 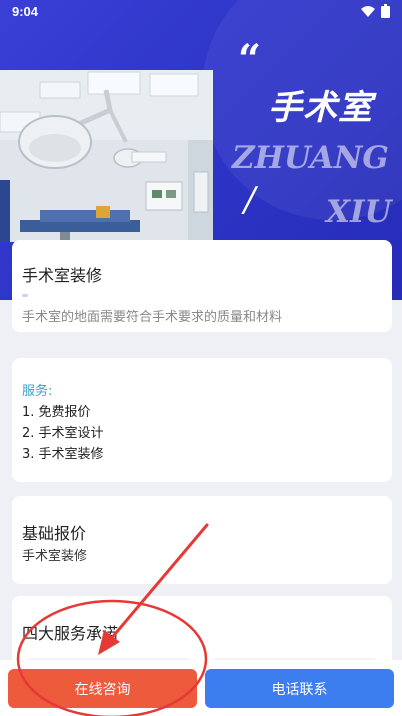 What do you see at coordinates (299, 688) in the screenshot?
I see `phone-contact-button: 电话联系` at bounding box center [299, 688].